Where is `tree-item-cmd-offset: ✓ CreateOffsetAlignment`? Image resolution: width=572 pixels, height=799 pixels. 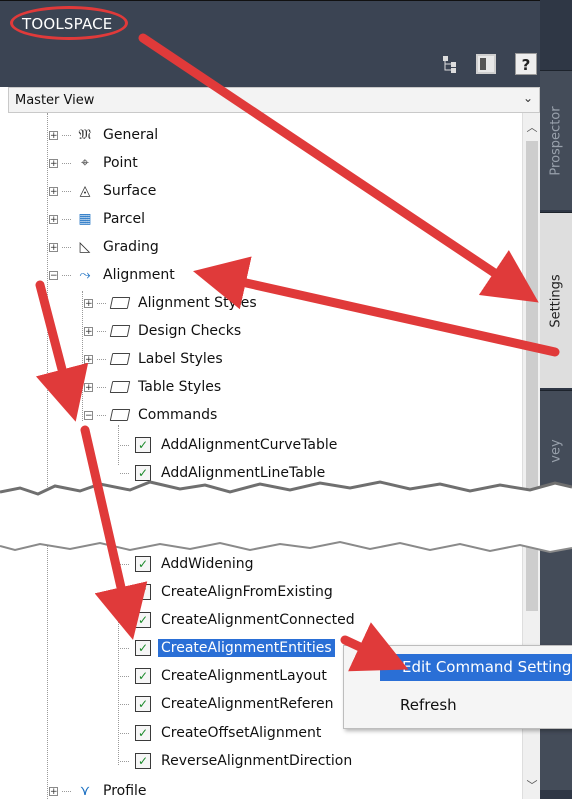 tree-item-cmd-offset: ✓ CreateOffsetAlignment is located at coordinates (220, 733).